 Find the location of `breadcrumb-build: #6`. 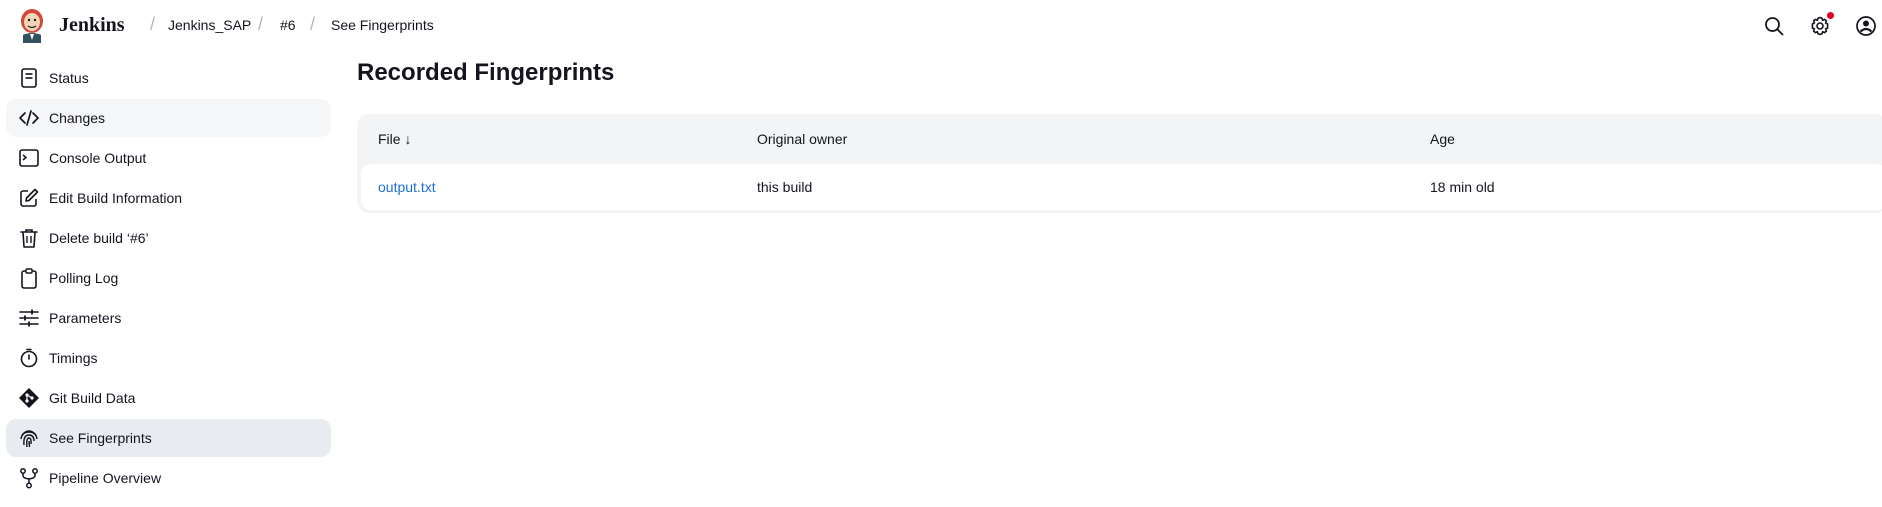

breadcrumb-build: #6 is located at coordinates (288, 25).